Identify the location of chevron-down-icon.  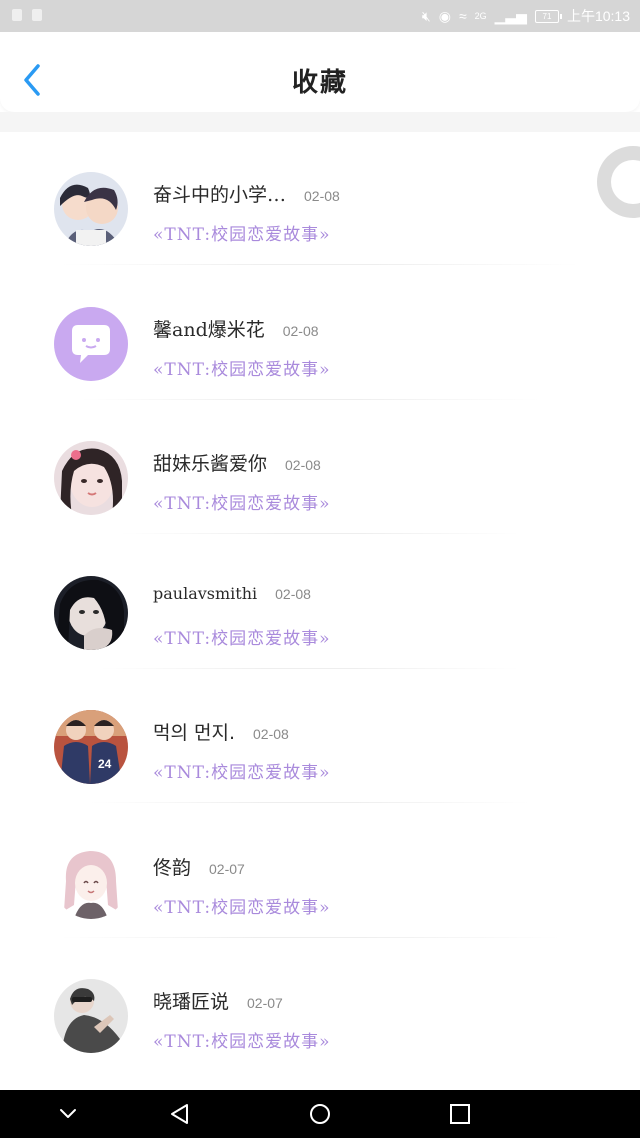
(68, 1113).